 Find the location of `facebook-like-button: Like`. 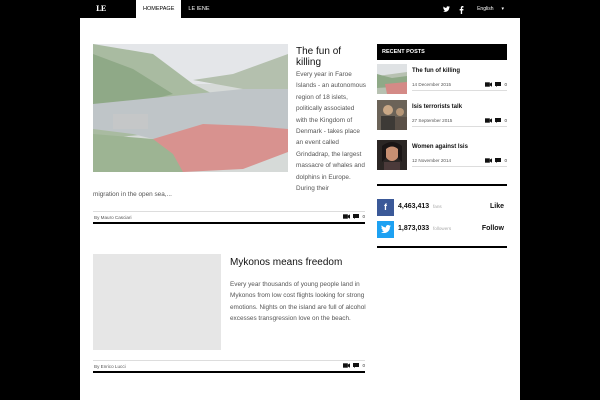

facebook-like-button: Like is located at coordinates (497, 206).